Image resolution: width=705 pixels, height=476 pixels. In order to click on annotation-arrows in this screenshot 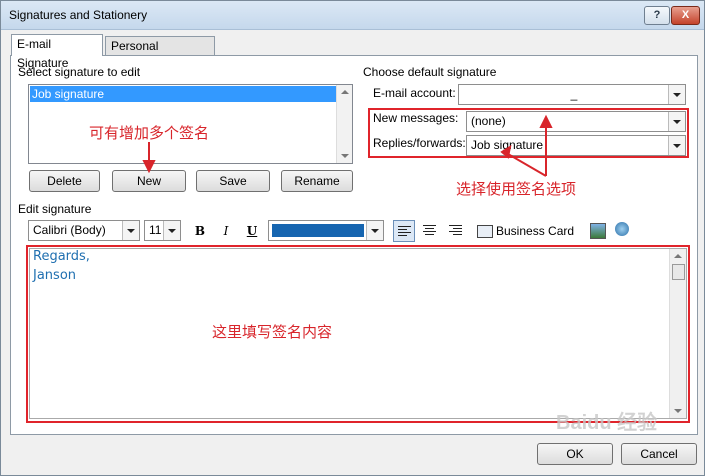, I will do `click(347, 145)`.